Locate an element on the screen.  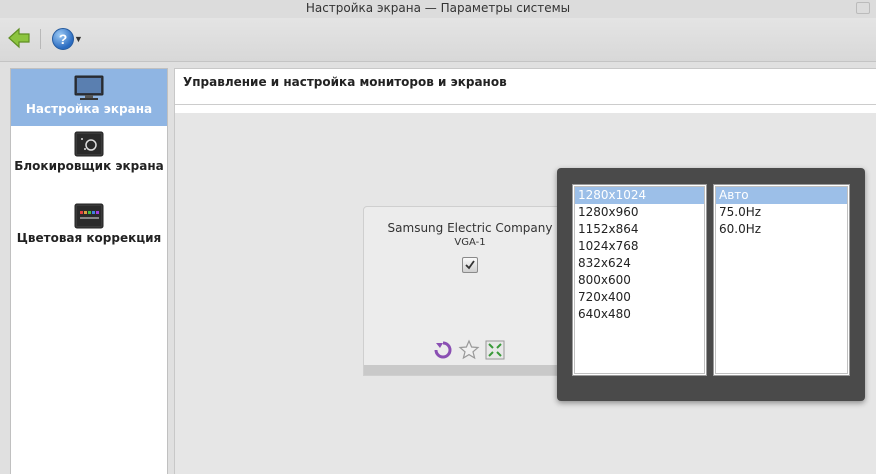
help-icon: ? is located at coordinates (63, 39).